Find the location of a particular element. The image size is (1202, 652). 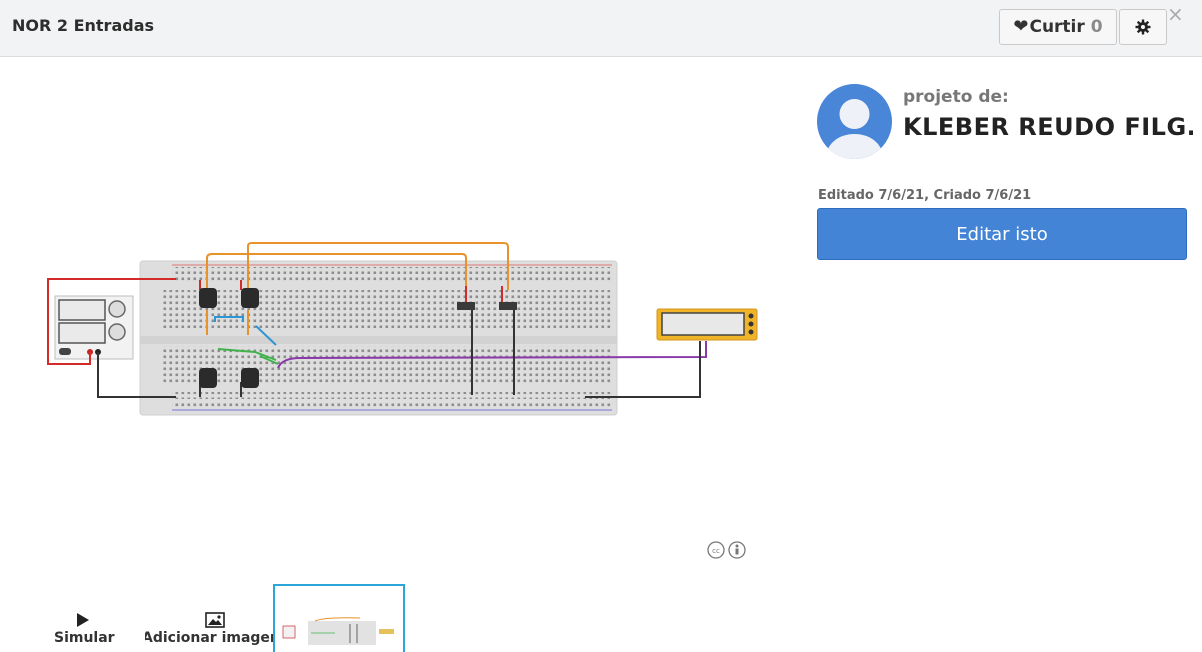

like-label: Curtir is located at coordinates (1057, 27).